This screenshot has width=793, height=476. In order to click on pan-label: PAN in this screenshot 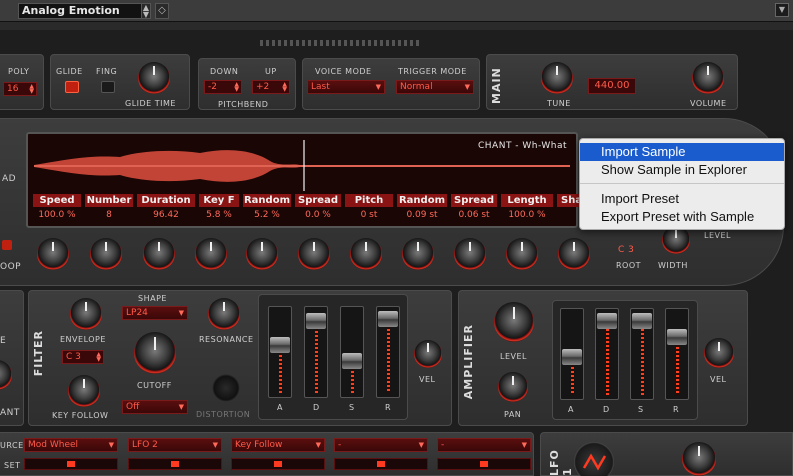, I will do `click(513, 414)`.